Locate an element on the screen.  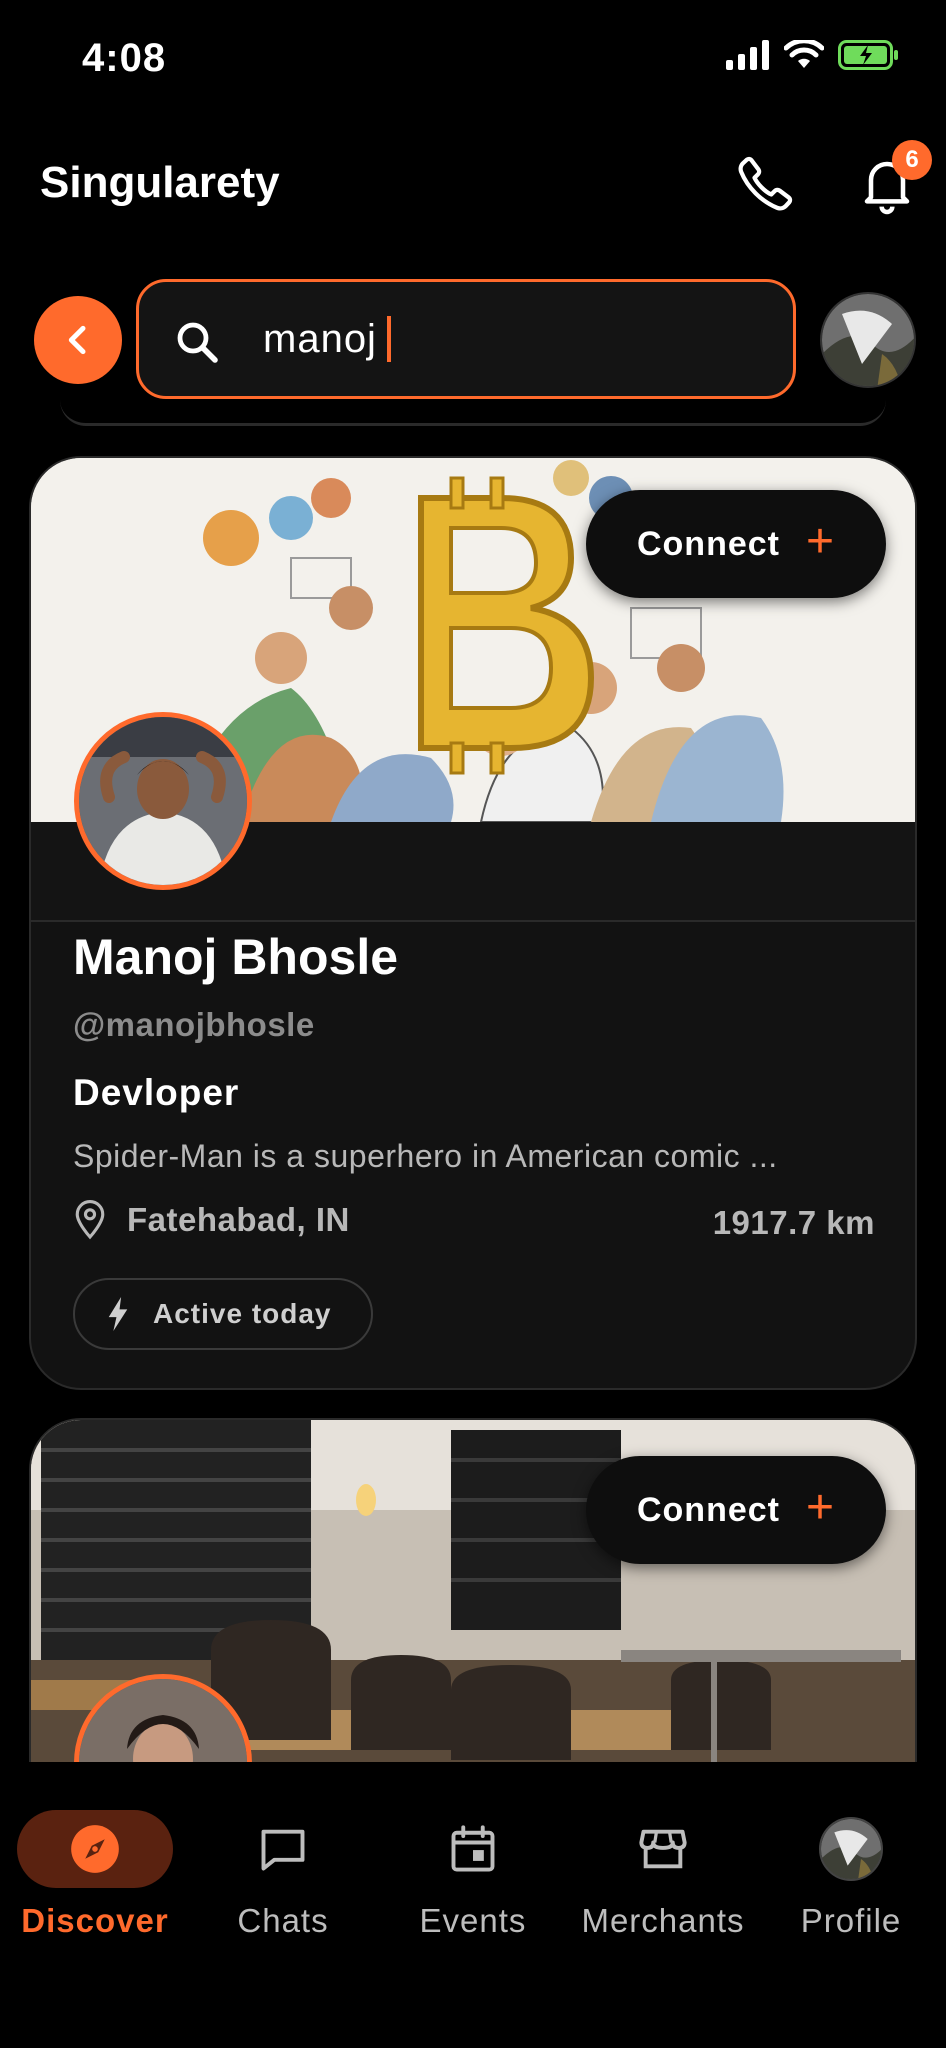
nav-label: Merchants is located at coordinates (663, 1920).